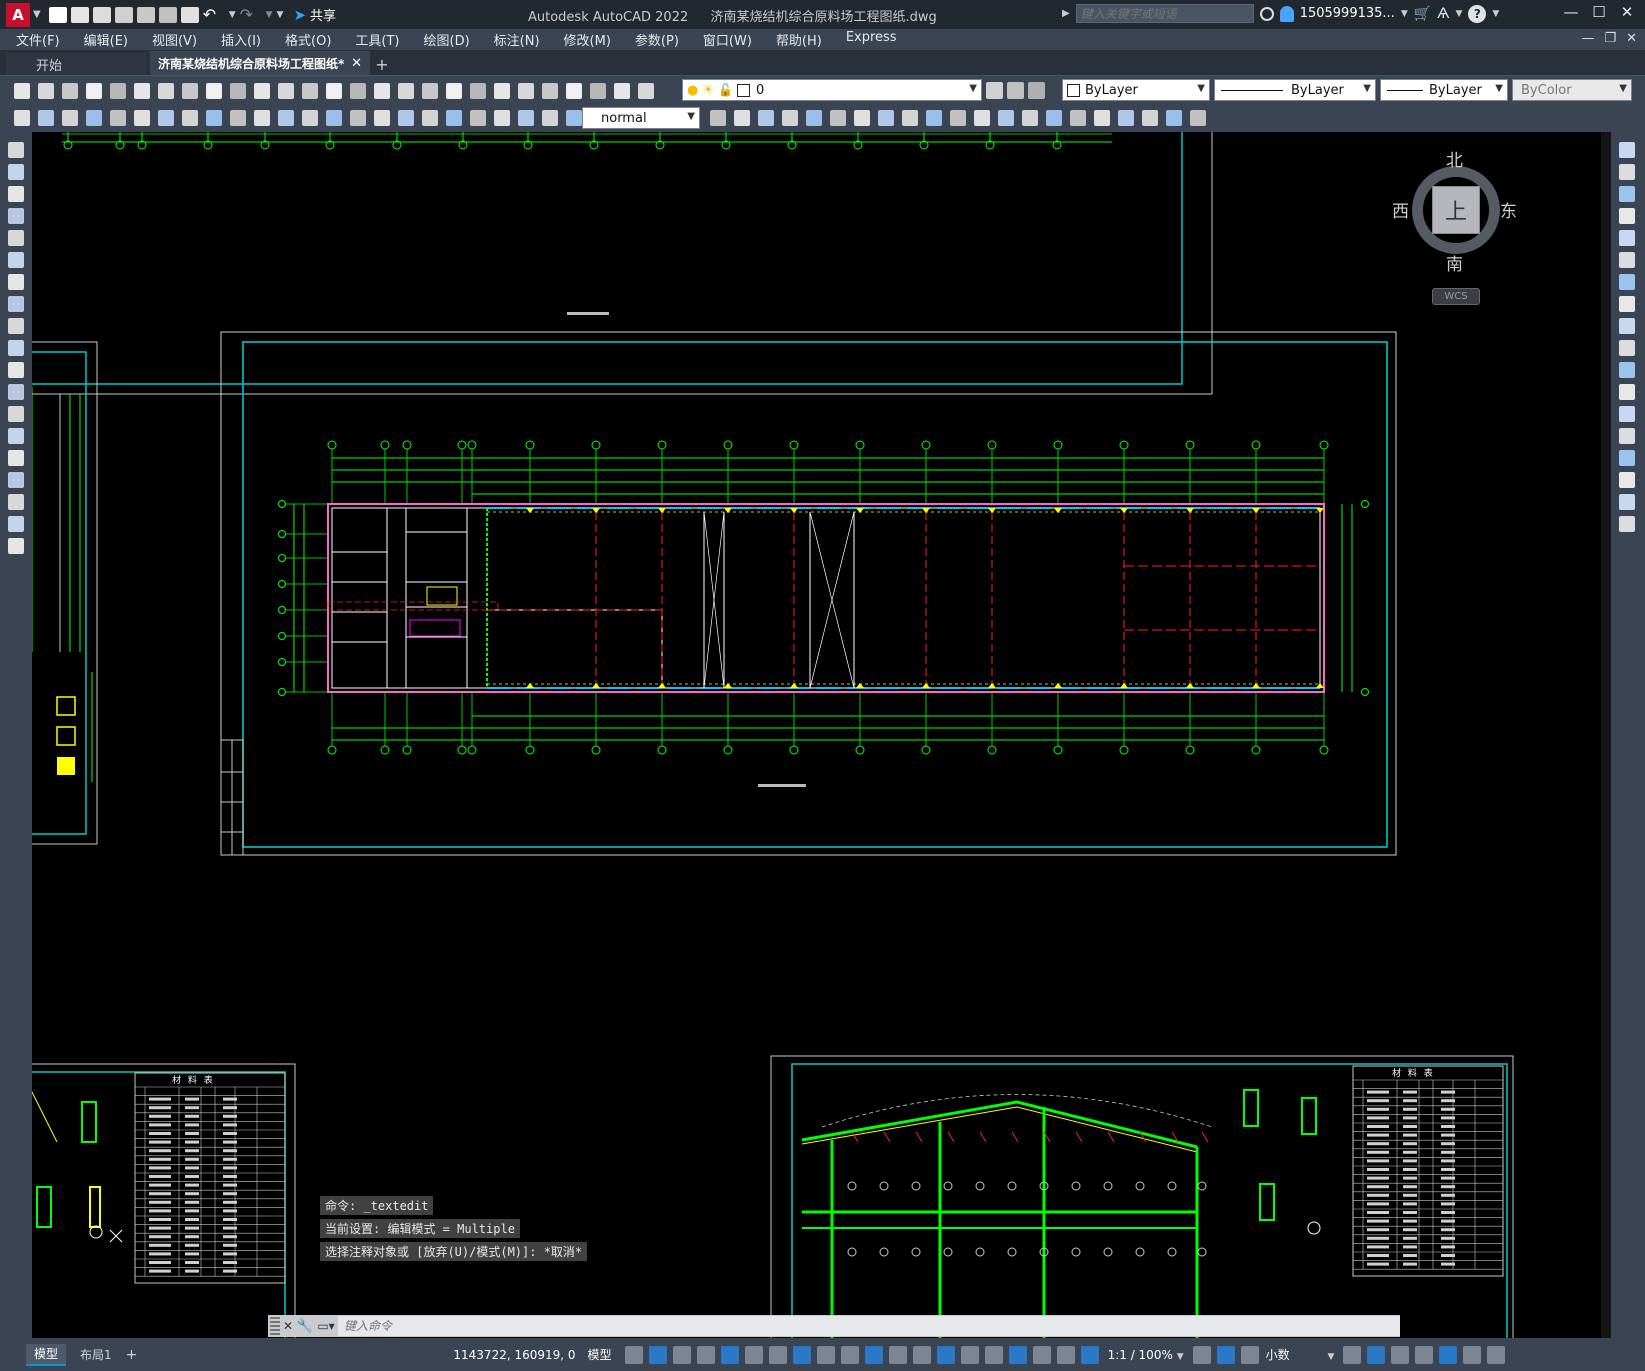 Image resolution: width=1645 pixels, height=1371 pixels. I want to click on user-icon, so click(1286, 13).